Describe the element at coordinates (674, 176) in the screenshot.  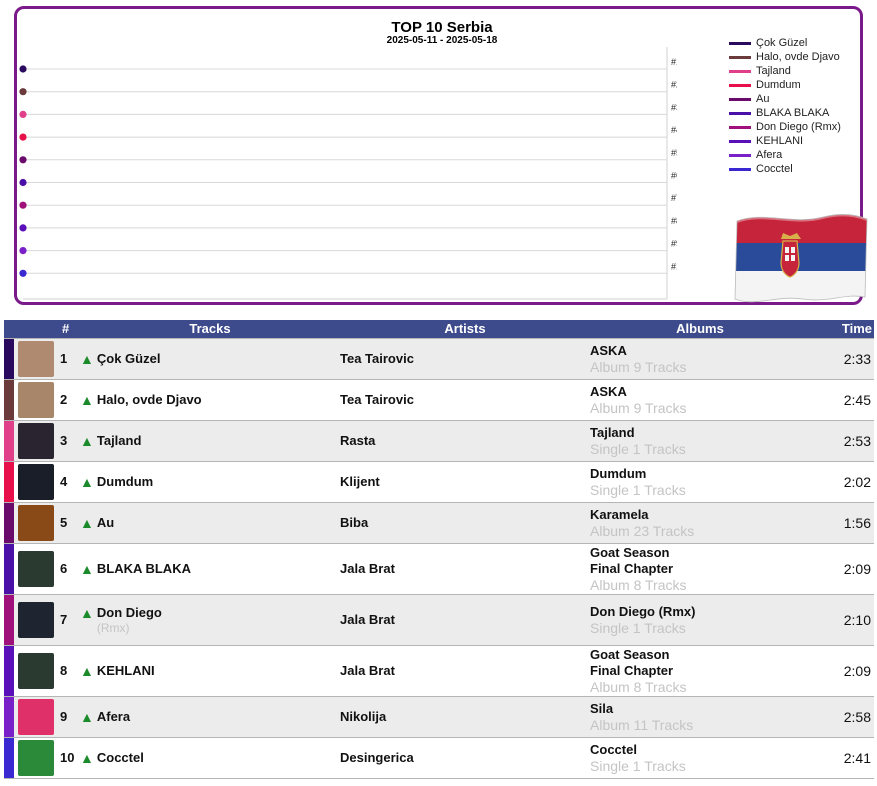
I see `y-tick-label: #6` at that location.